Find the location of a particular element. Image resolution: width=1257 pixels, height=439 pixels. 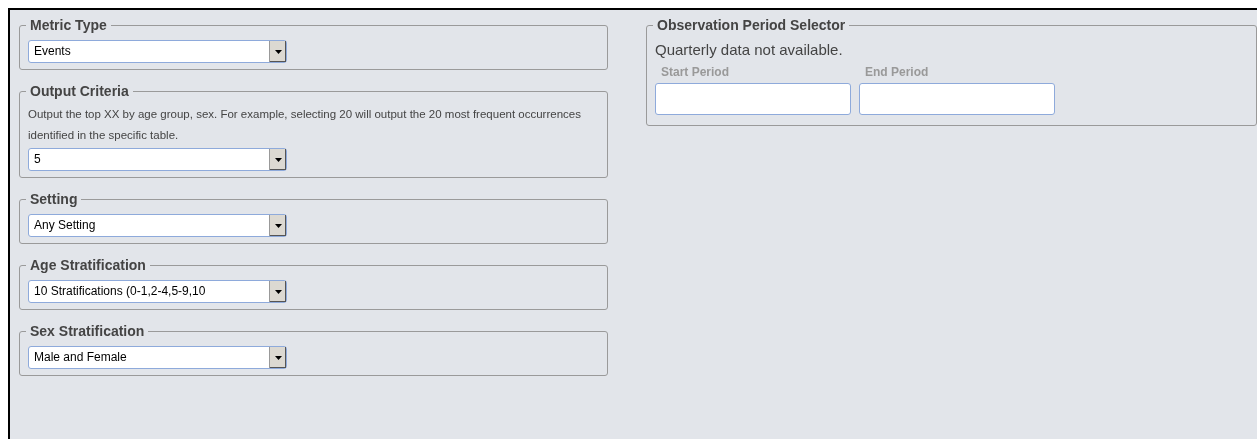

dropdown: Male and Female is located at coordinates (157, 357).